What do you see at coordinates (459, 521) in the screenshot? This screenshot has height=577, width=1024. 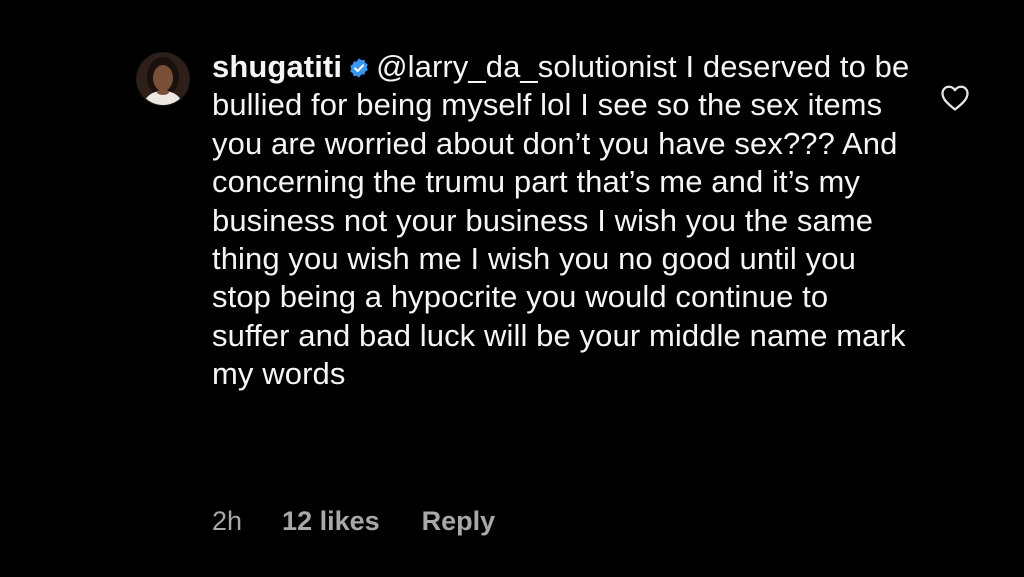 I see `reply-button: Reply` at bounding box center [459, 521].